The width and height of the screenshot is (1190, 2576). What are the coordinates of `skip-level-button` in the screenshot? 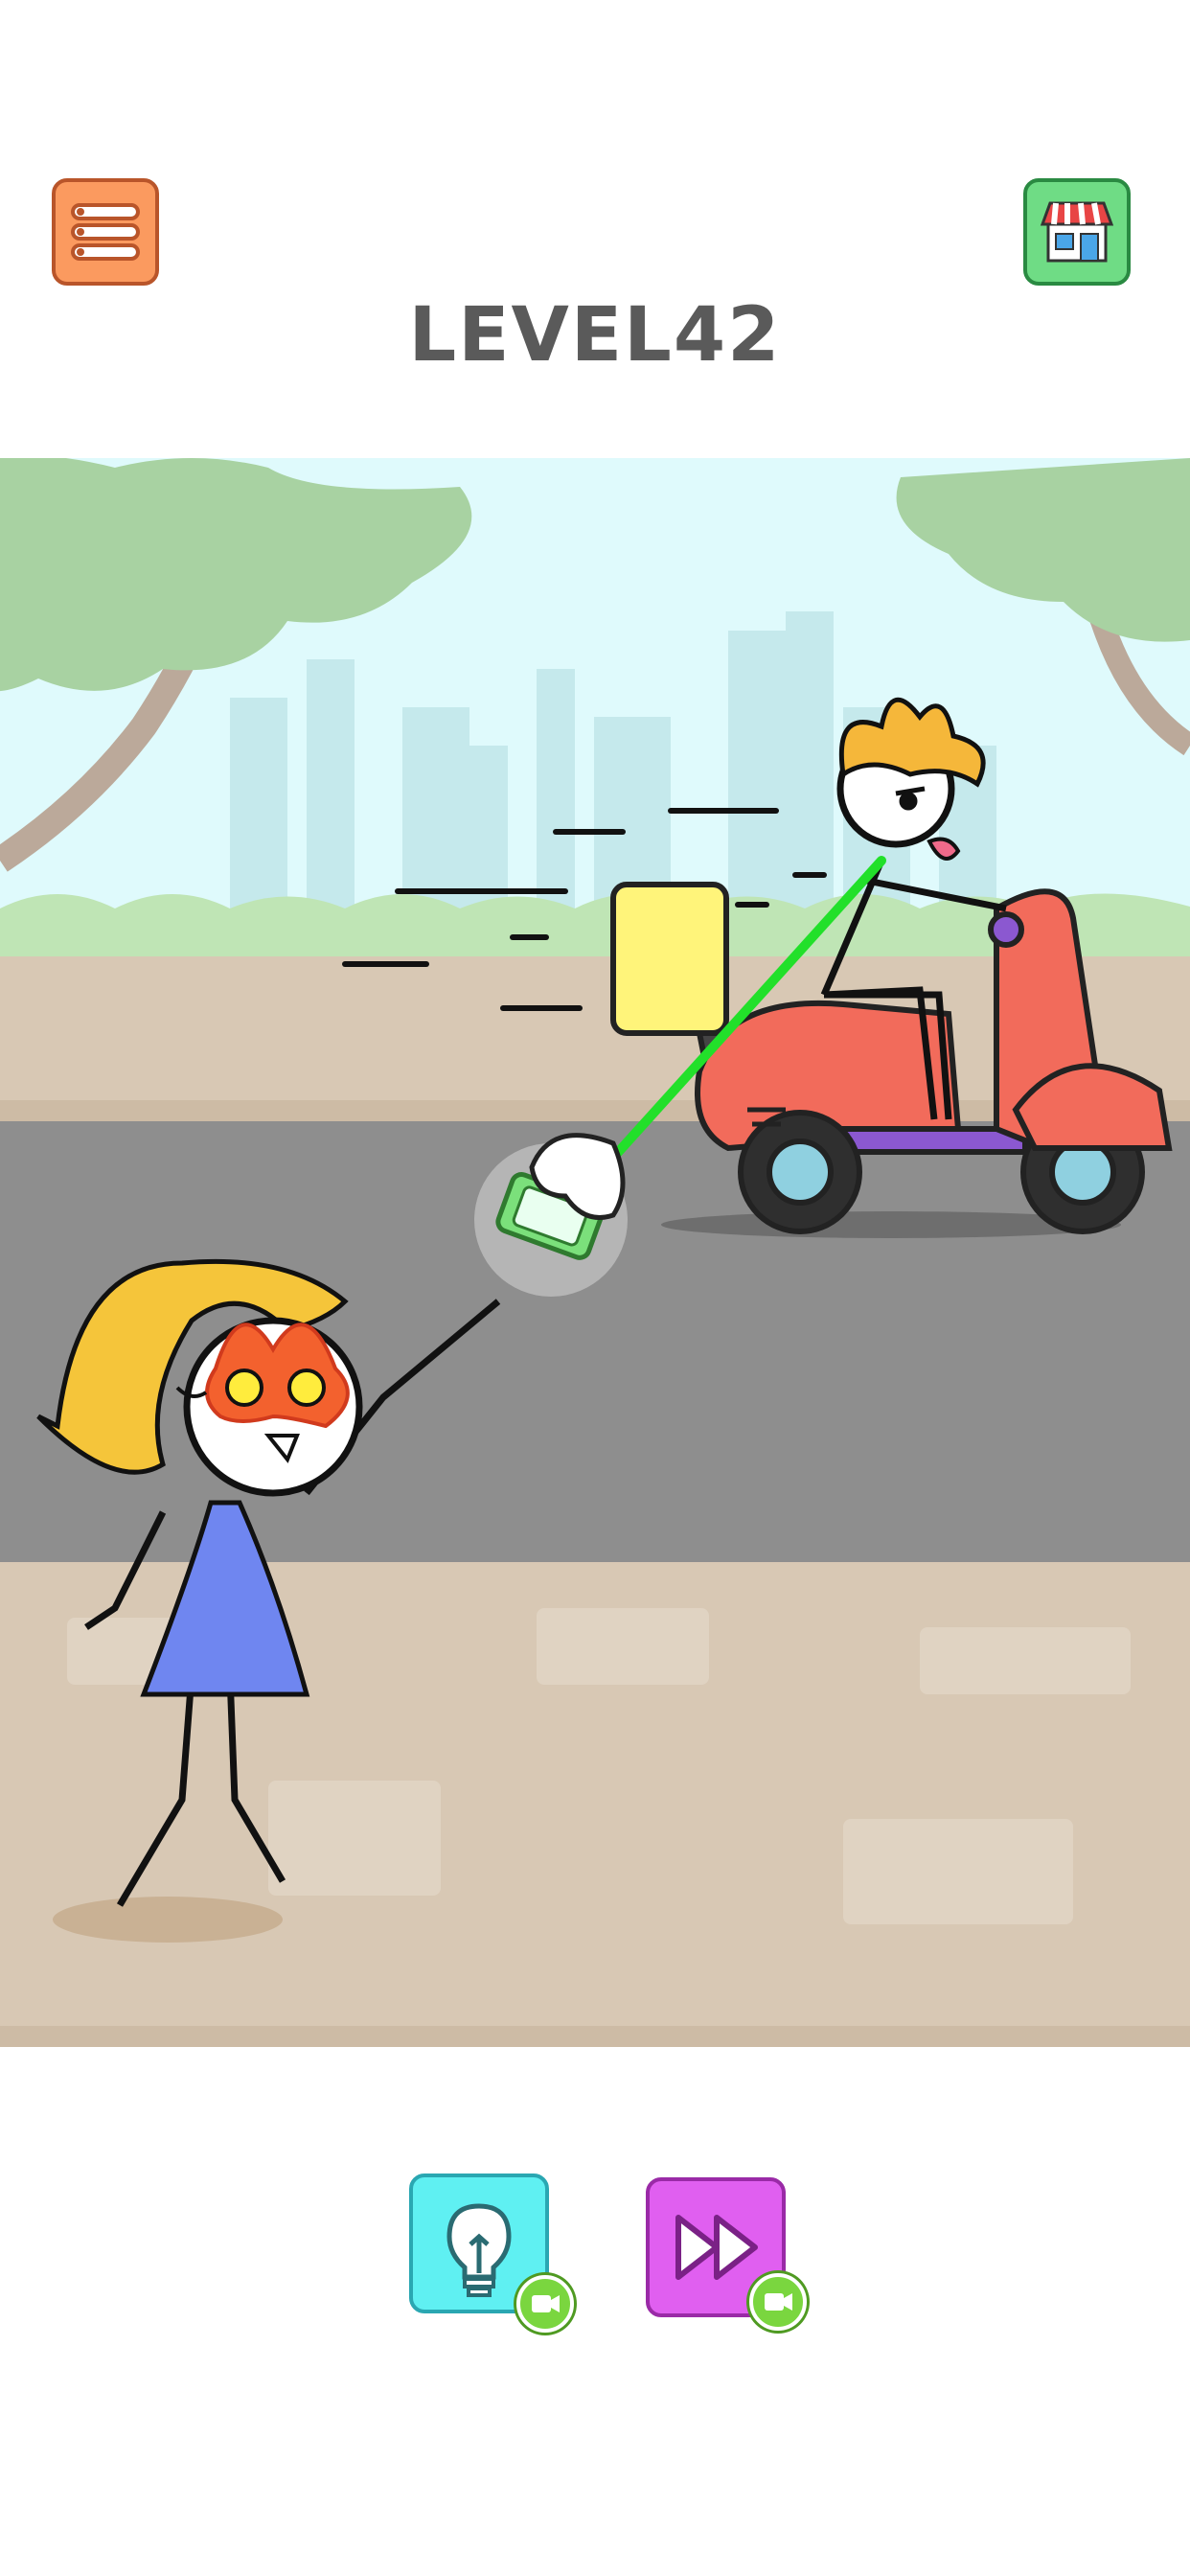 It's located at (727, 2254).